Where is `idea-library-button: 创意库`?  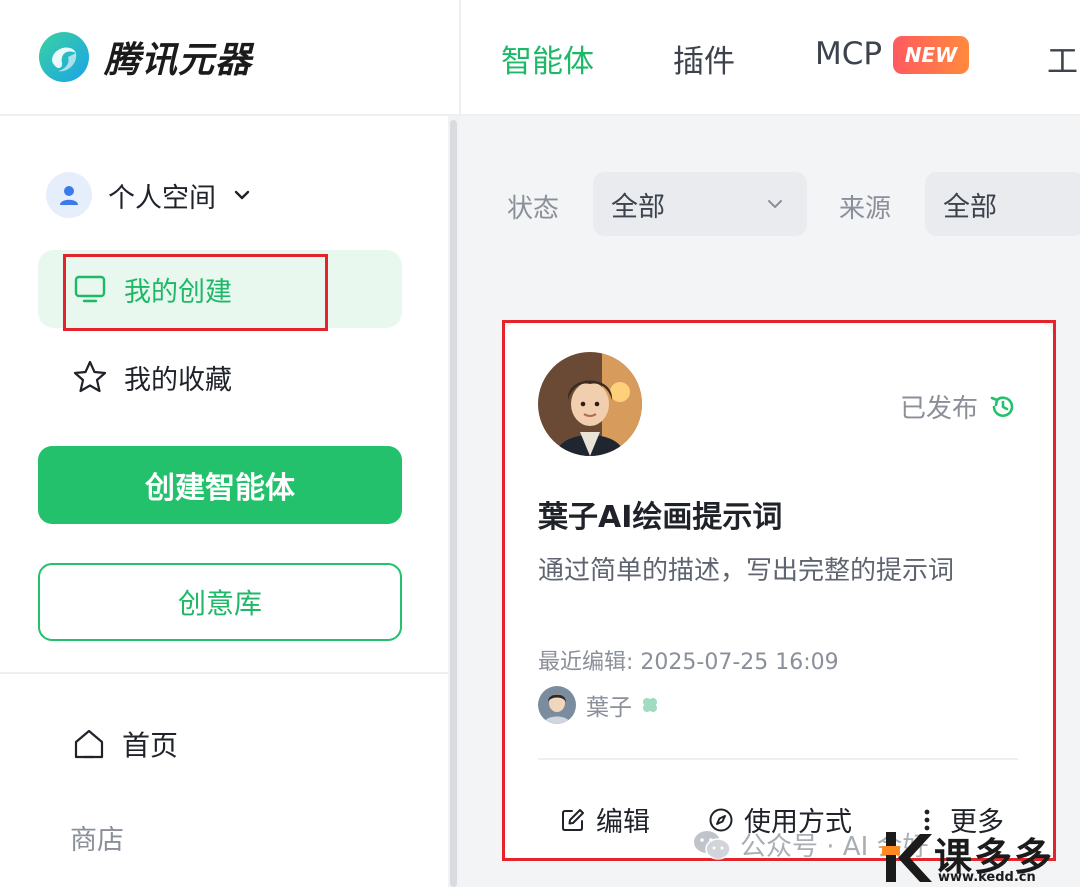
idea-library-button: 创意库 is located at coordinates (220, 602).